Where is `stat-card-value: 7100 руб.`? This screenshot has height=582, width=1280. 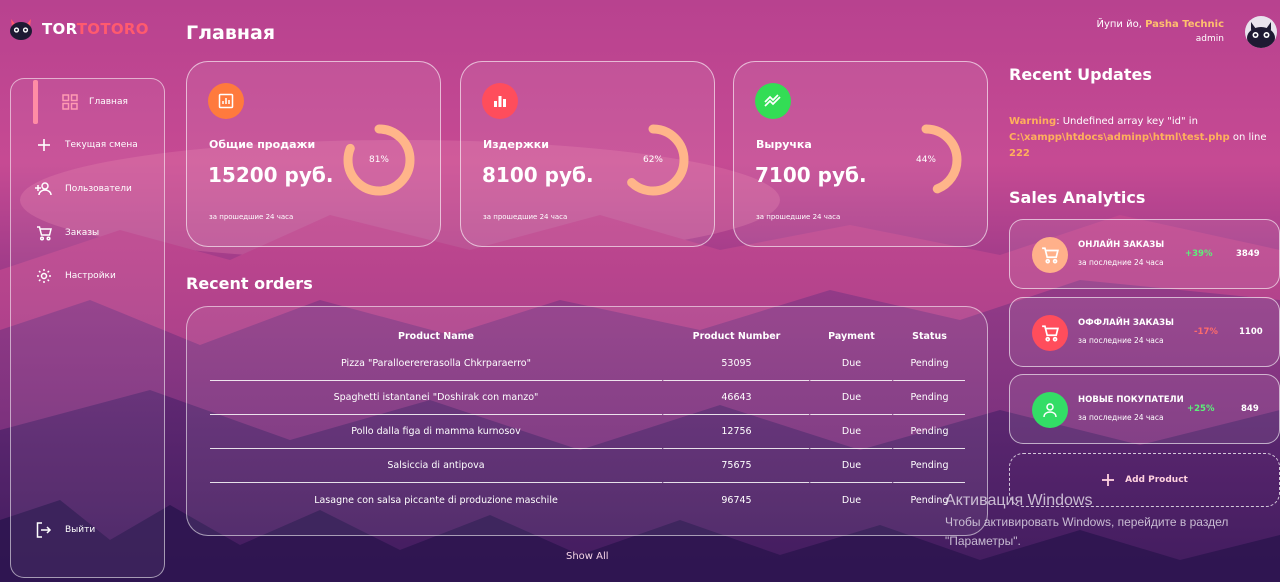 stat-card-value: 7100 руб. is located at coordinates (811, 175).